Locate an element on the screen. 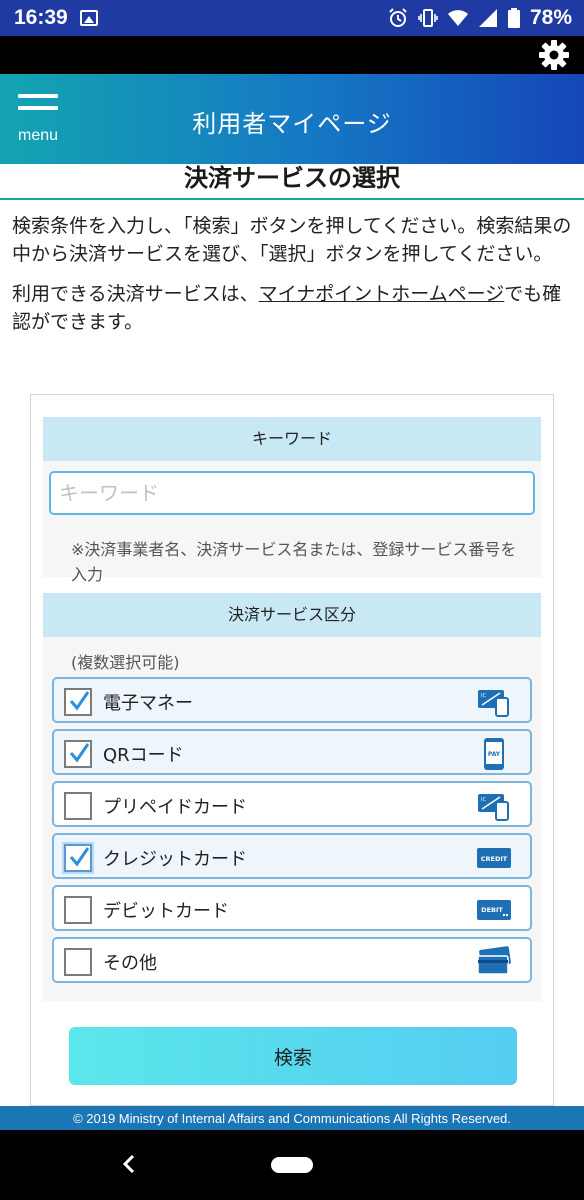 The width and height of the screenshot is (584, 1200). cards-icon is located at coordinates (494, 960).